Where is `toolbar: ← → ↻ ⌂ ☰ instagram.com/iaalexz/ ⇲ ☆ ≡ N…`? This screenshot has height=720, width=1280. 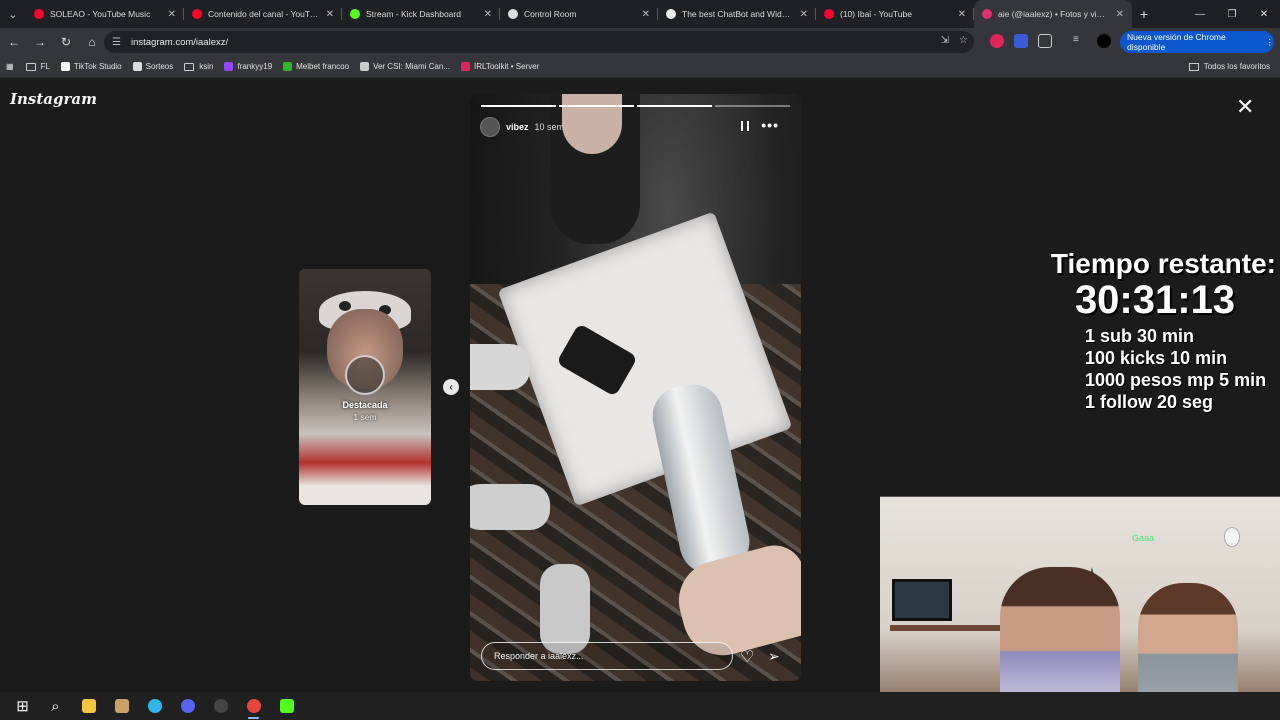
toolbar: ← → ↻ ⌂ ☰ instagram.com/iaalexz/ ⇲ ☆ ≡ N… is located at coordinates (640, 42).